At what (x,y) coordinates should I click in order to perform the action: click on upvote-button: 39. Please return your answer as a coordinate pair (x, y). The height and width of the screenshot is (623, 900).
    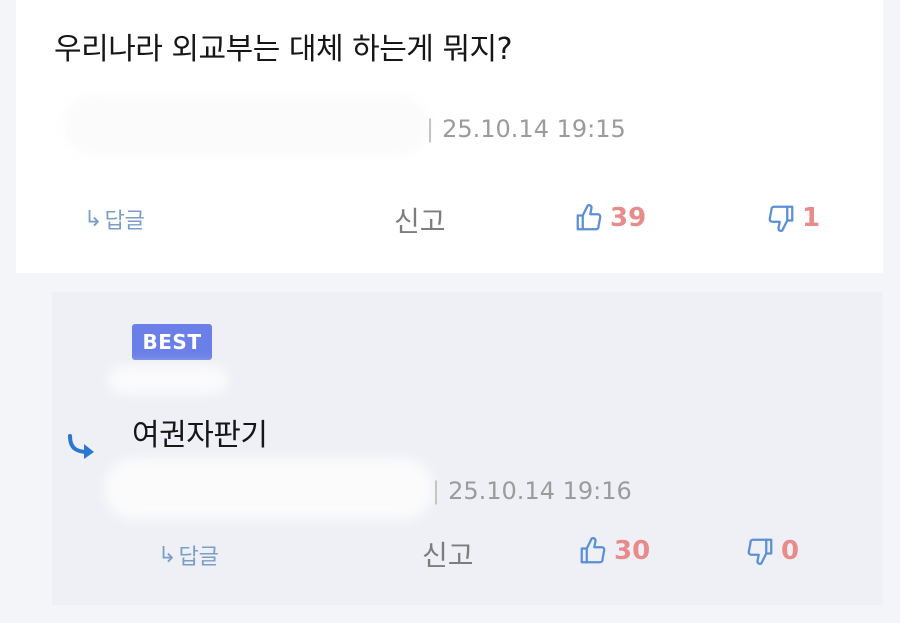
    Looking at the image, I should click on (610, 218).